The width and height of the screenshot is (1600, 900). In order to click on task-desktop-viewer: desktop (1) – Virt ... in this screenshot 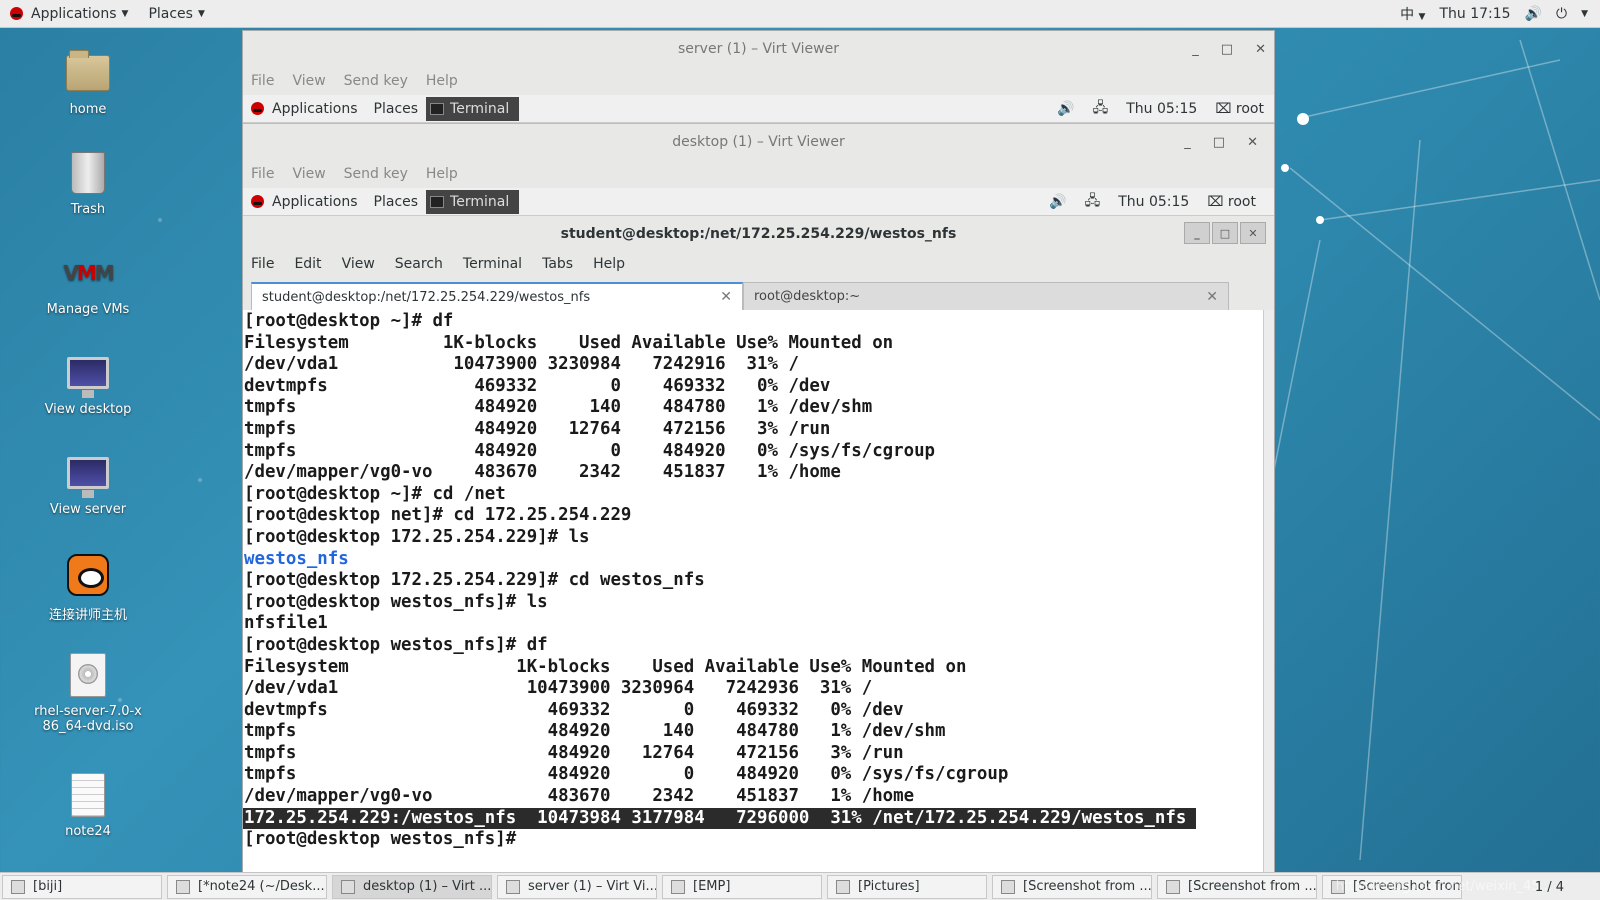, I will do `click(412, 886)`.